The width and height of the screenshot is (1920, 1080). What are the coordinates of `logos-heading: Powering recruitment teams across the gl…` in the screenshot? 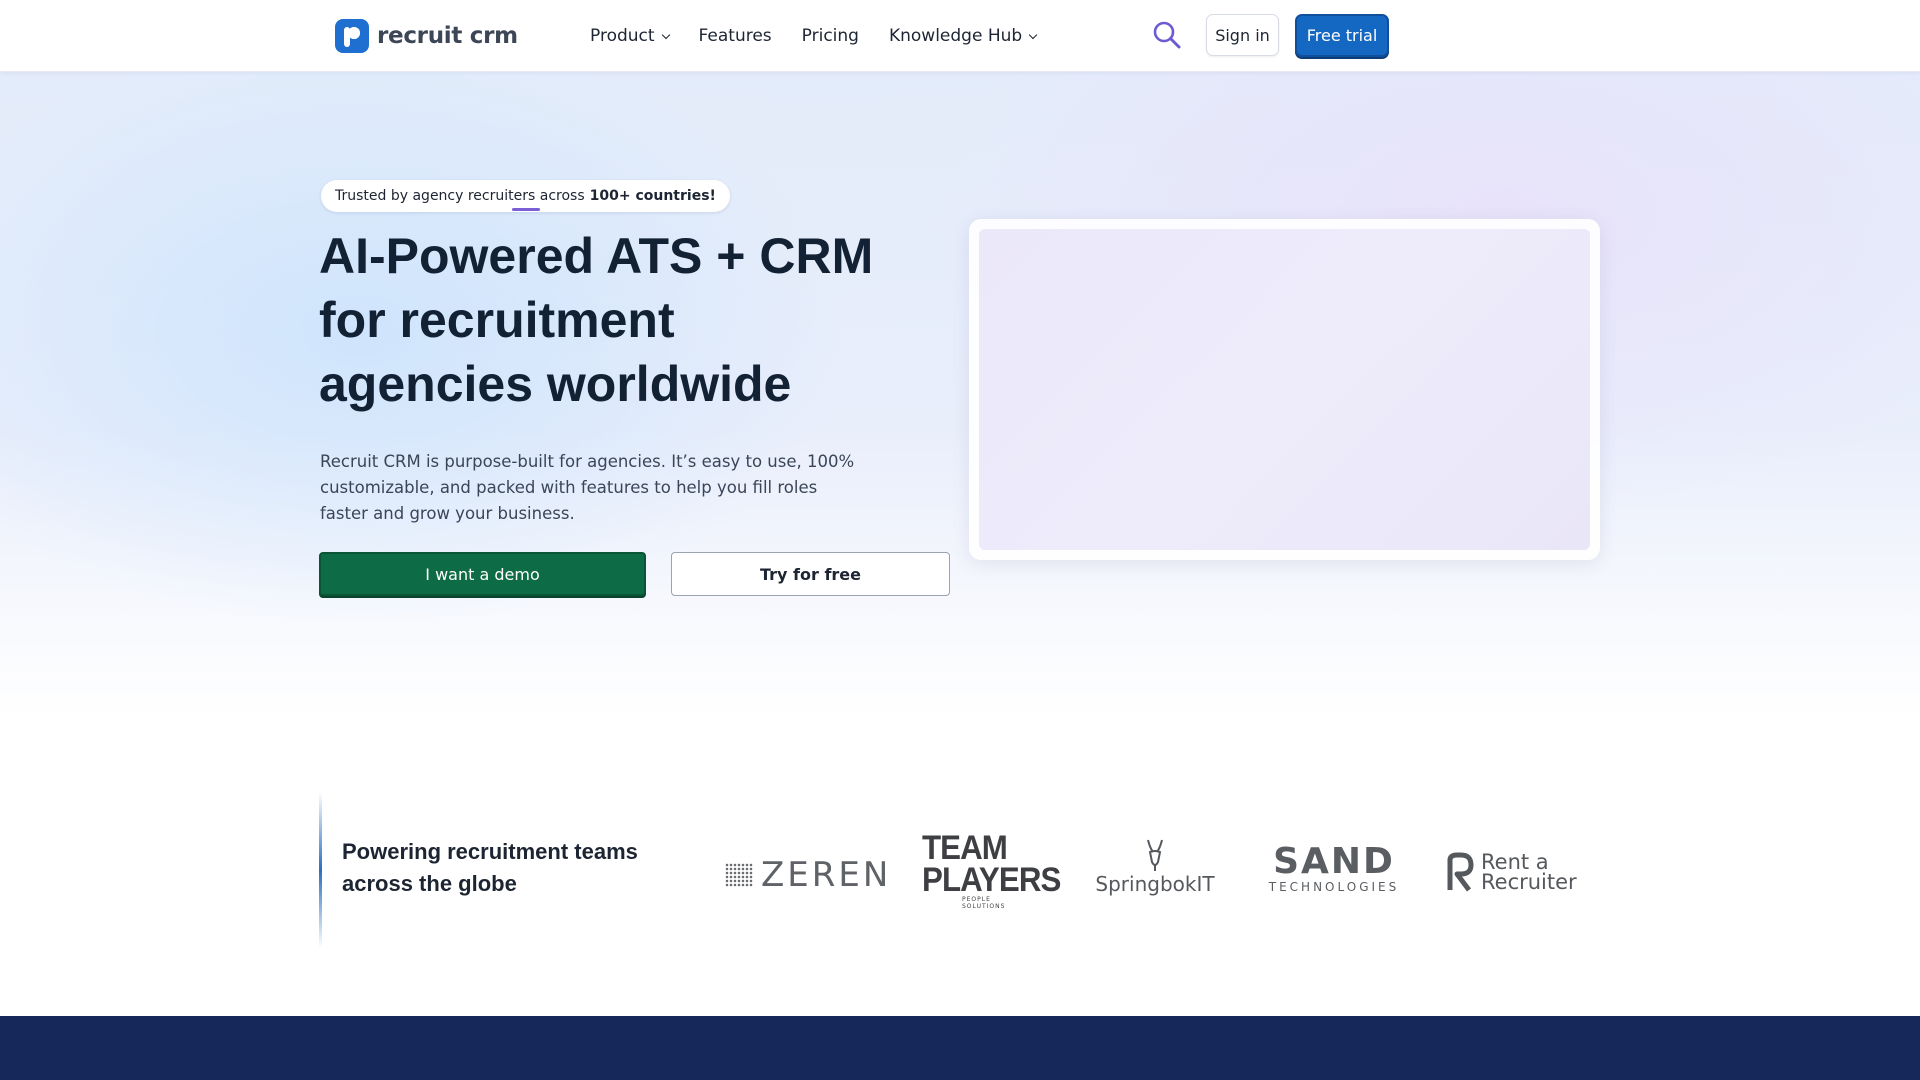 It's located at (490, 867).